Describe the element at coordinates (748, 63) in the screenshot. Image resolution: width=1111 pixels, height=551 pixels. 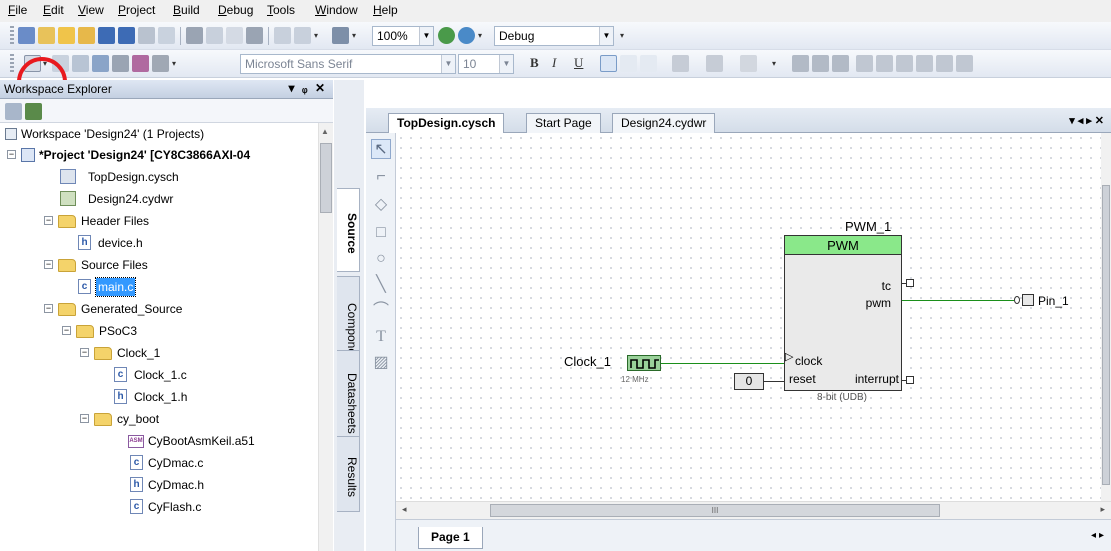
I see `fill-color-icon` at that location.